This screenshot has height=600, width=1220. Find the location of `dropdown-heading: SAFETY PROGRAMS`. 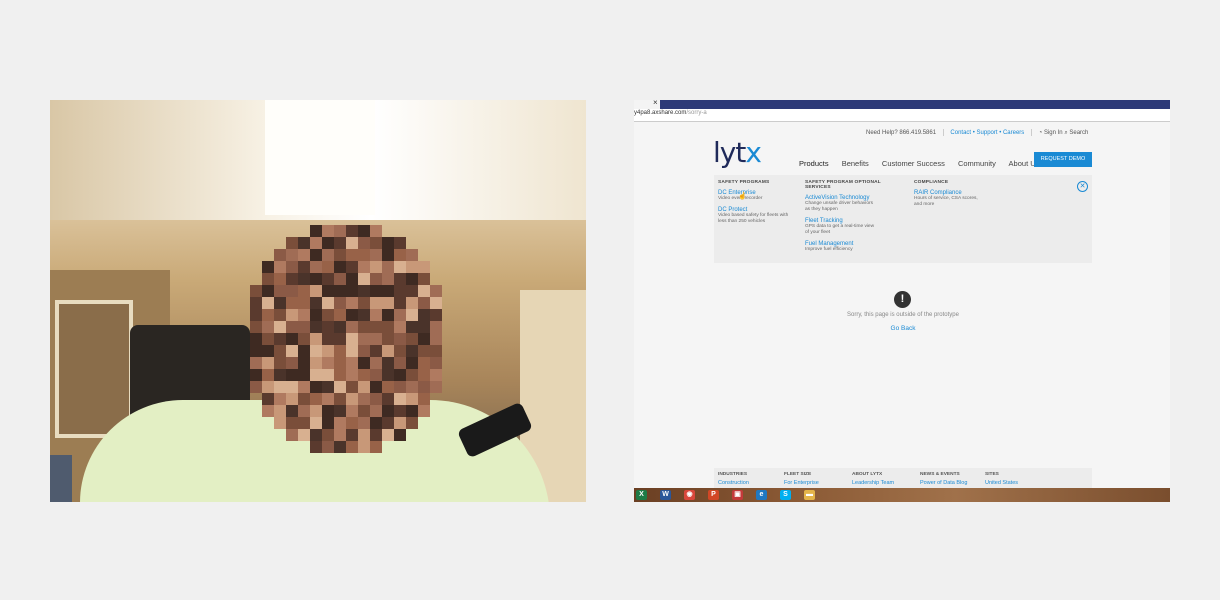

dropdown-heading: SAFETY PROGRAMS is located at coordinates (744, 182).